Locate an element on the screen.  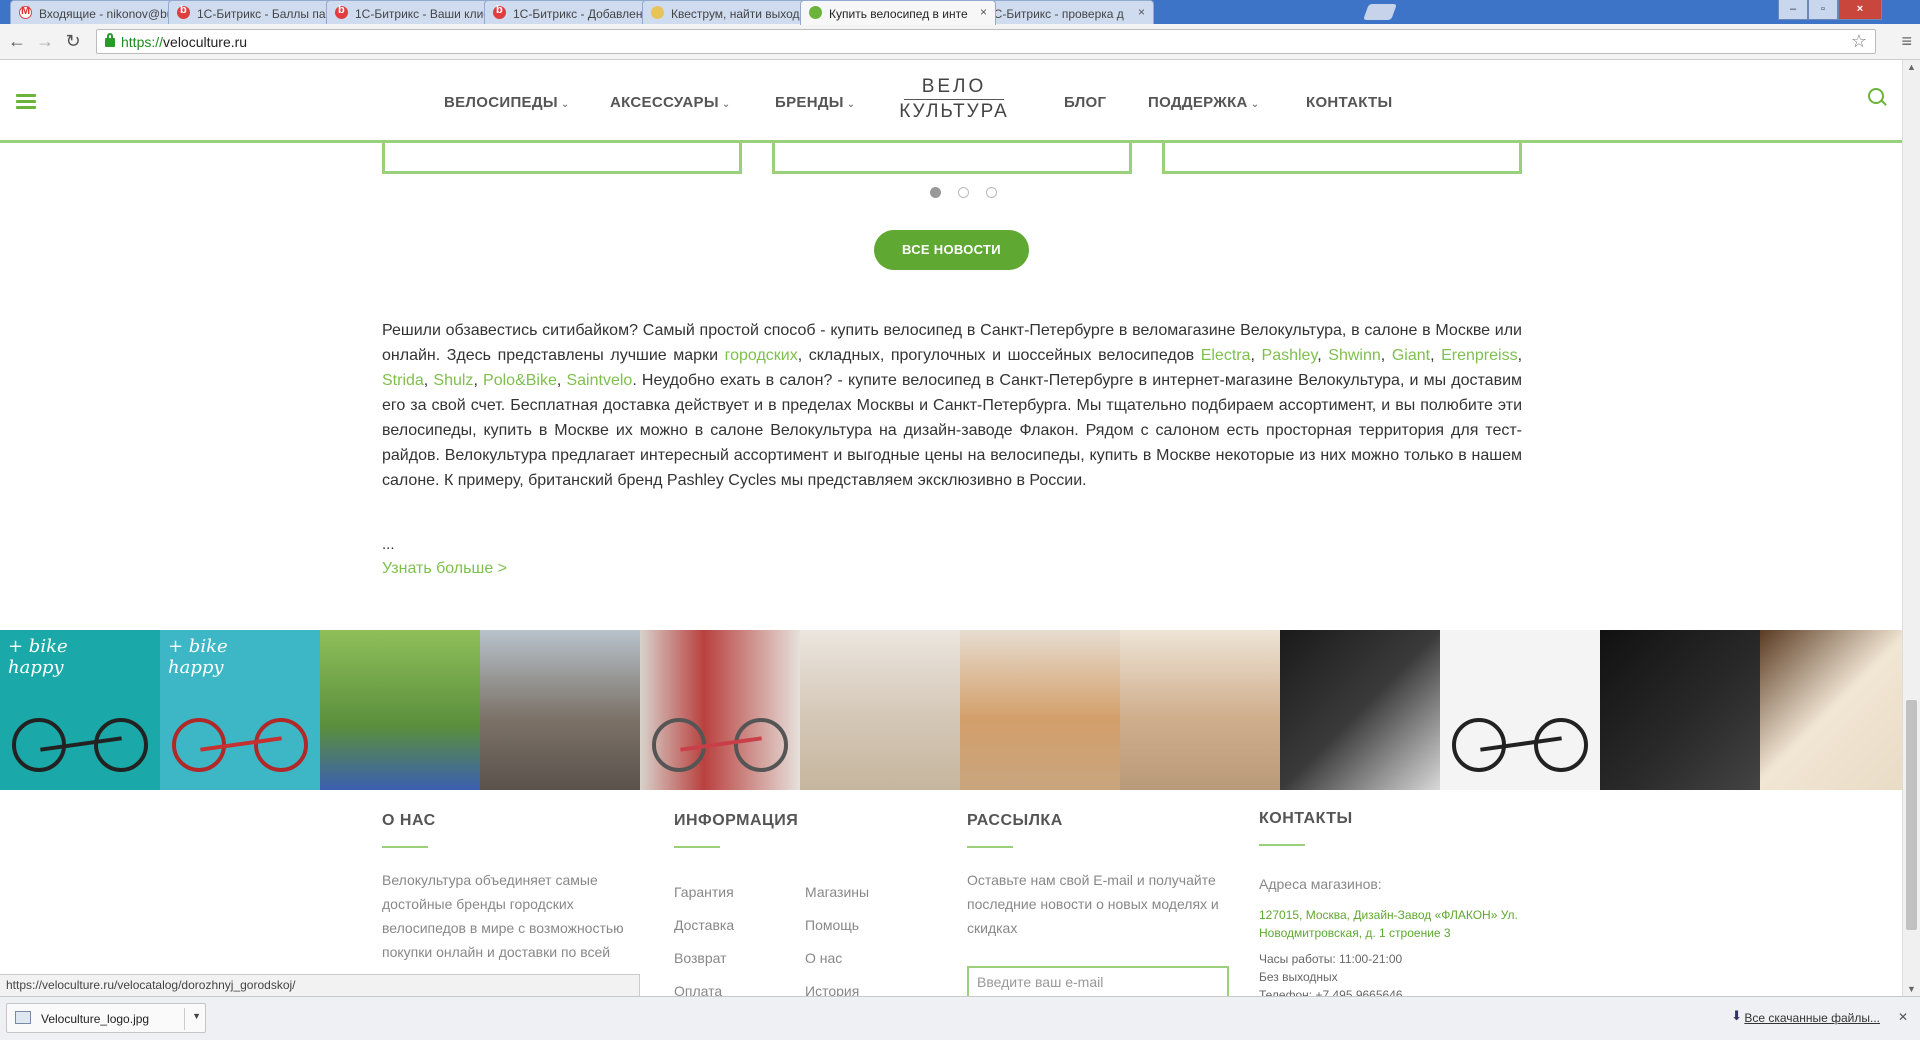
scroll-down-icon: ▼ is located at coordinates (1911, 989).